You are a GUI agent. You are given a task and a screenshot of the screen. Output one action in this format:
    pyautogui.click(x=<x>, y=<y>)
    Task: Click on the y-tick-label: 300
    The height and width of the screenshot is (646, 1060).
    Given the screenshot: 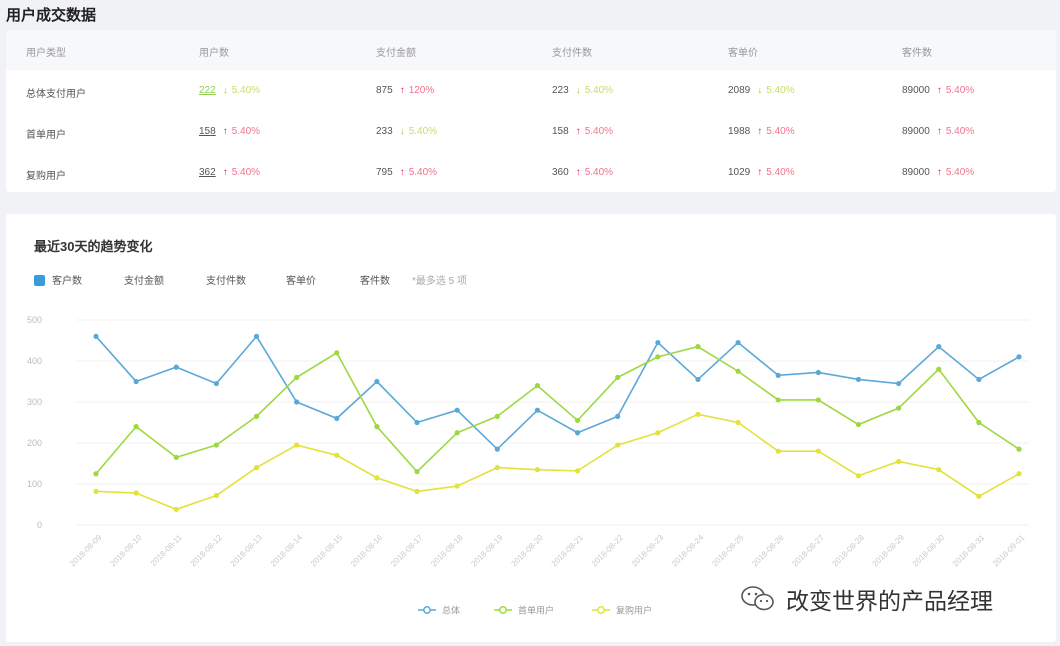 What is the action you would take?
    pyautogui.click(x=34, y=402)
    